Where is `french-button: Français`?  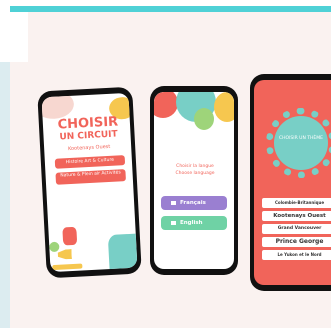
french-button: Français is located at coordinates (194, 203).